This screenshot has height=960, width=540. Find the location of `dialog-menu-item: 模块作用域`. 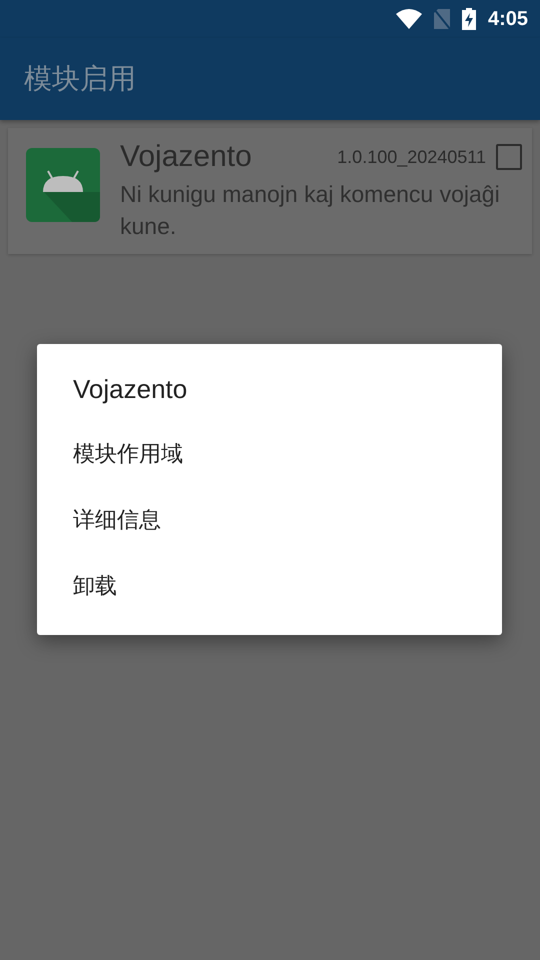

dialog-menu-item: 模块作用域 is located at coordinates (269, 454).